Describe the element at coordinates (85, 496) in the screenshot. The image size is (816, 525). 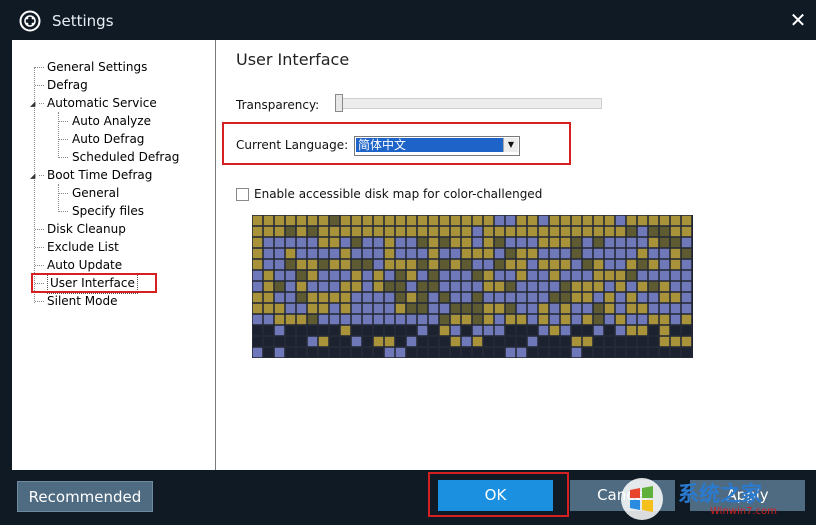
I see `recommended-button: Recommended` at that location.